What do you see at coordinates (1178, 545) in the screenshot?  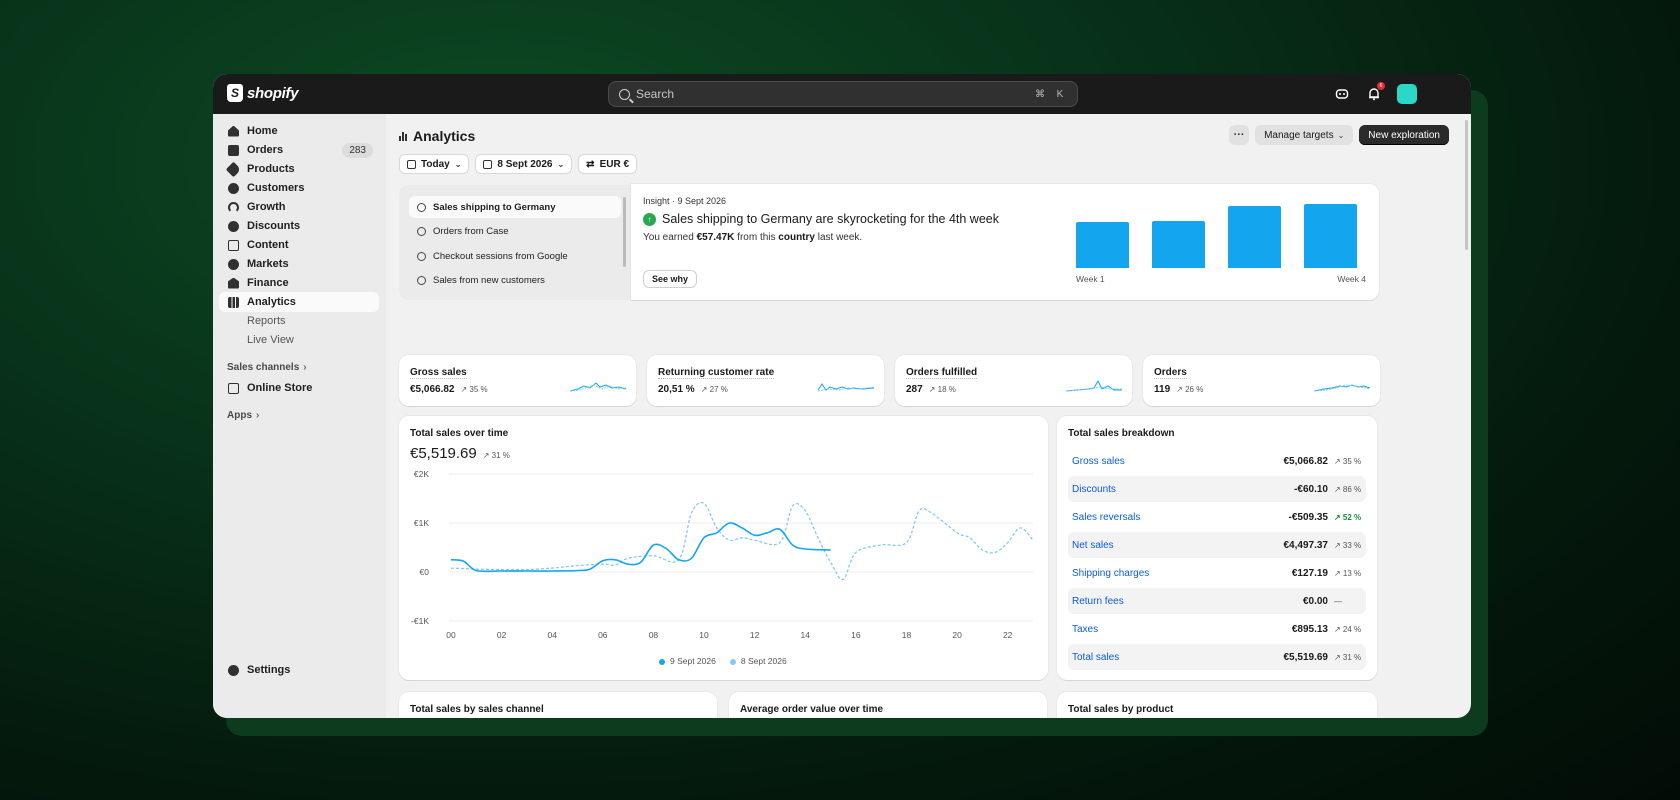 I see `breakdown-label: Net sales` at bounding box center [1178, 545].